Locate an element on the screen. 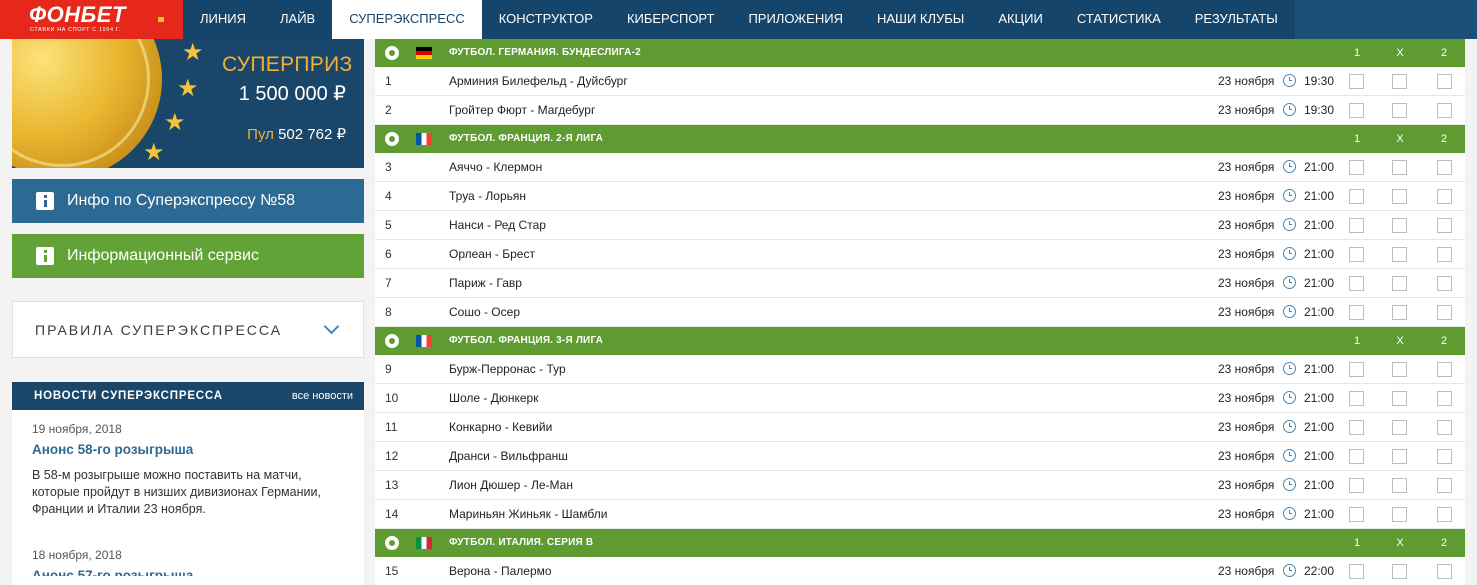  league-name: ФУТБОЛ. ФРАНЦИЯ. 2-Я ЛИГА is located at coordinates (526, 138).